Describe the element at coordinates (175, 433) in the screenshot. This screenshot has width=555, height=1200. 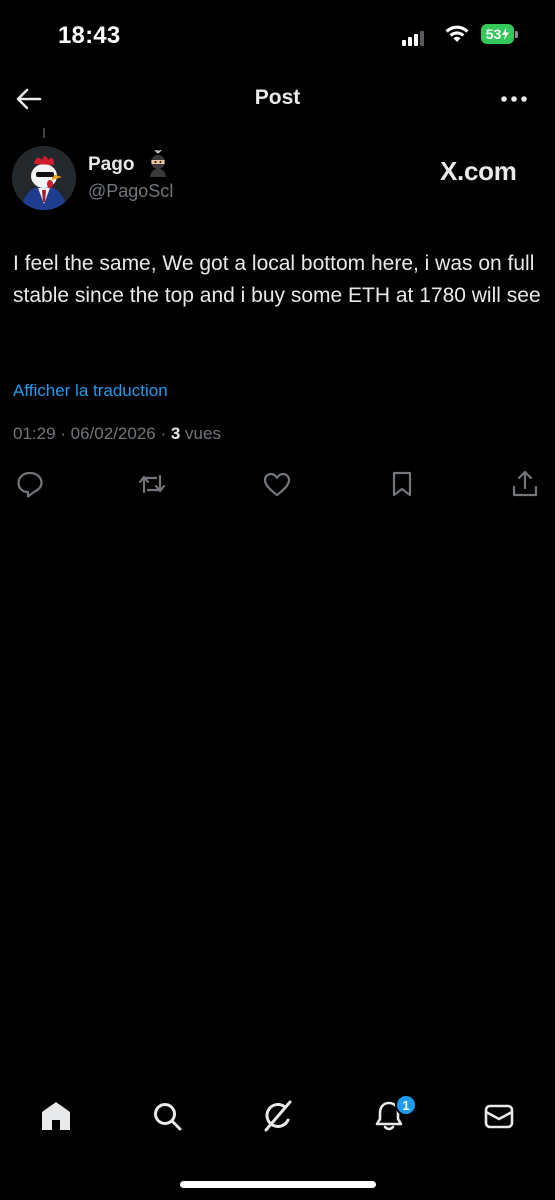
I see `views-count: 3` at that location.